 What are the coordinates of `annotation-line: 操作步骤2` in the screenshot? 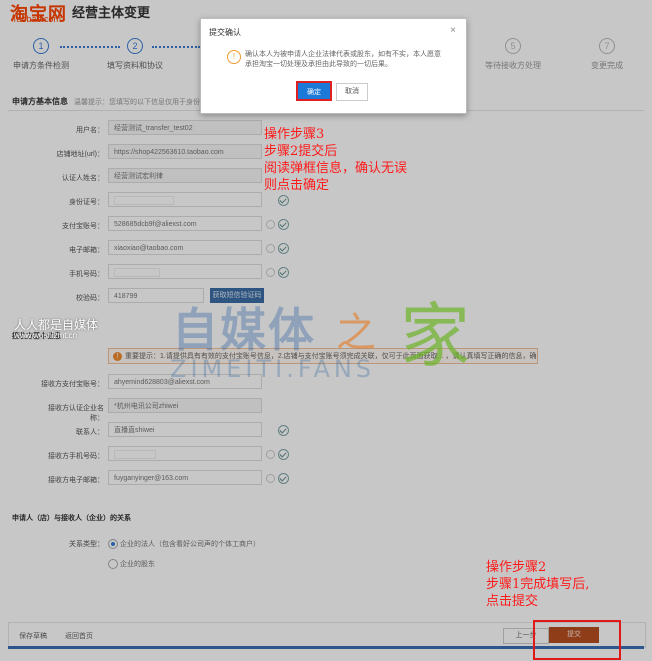 It's located at (516, 567).